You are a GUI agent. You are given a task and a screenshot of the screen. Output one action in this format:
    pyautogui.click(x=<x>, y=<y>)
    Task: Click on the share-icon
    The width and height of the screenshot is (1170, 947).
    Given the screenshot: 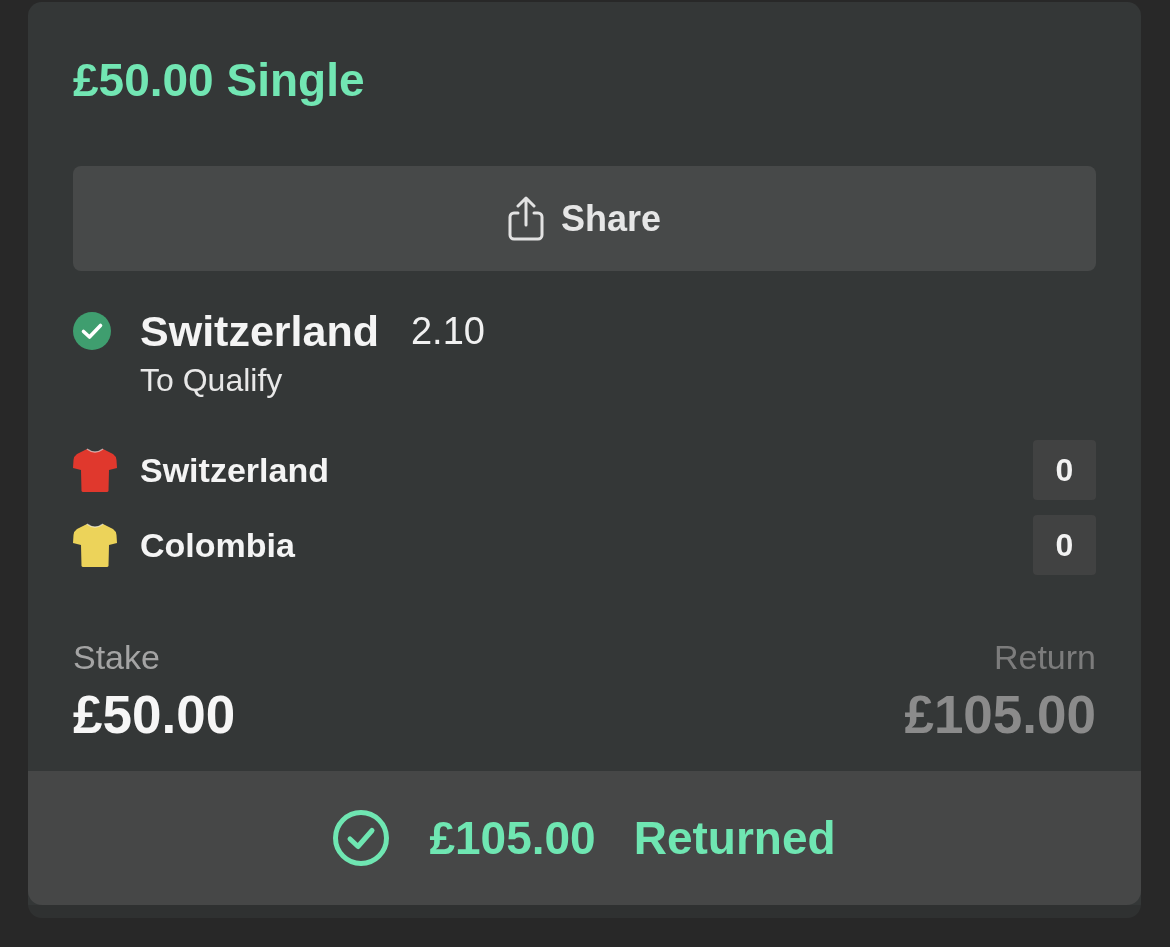 What is the action you would take?
    pyautogui.click(x=525, y=218)
    